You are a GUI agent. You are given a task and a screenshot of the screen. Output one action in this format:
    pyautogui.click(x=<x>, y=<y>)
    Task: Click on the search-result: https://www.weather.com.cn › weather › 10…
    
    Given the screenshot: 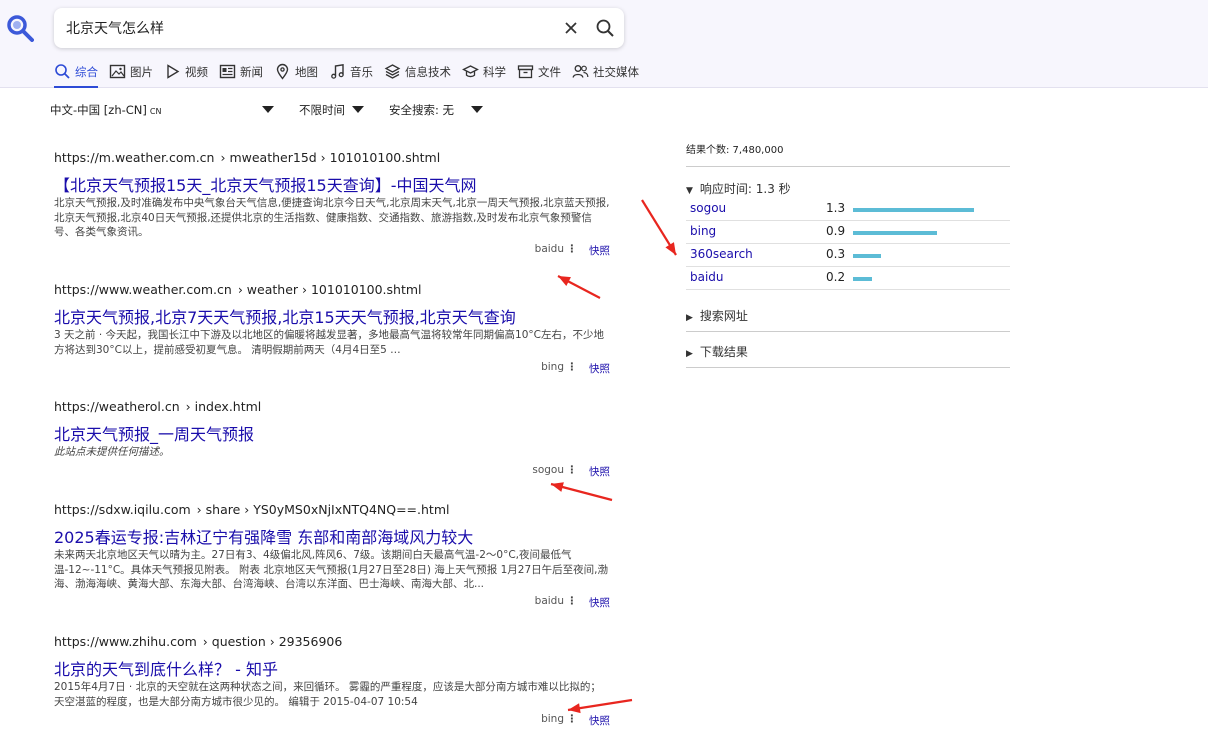 What is the action you would take?
    pyautogui.click(x=332, y=329)
    